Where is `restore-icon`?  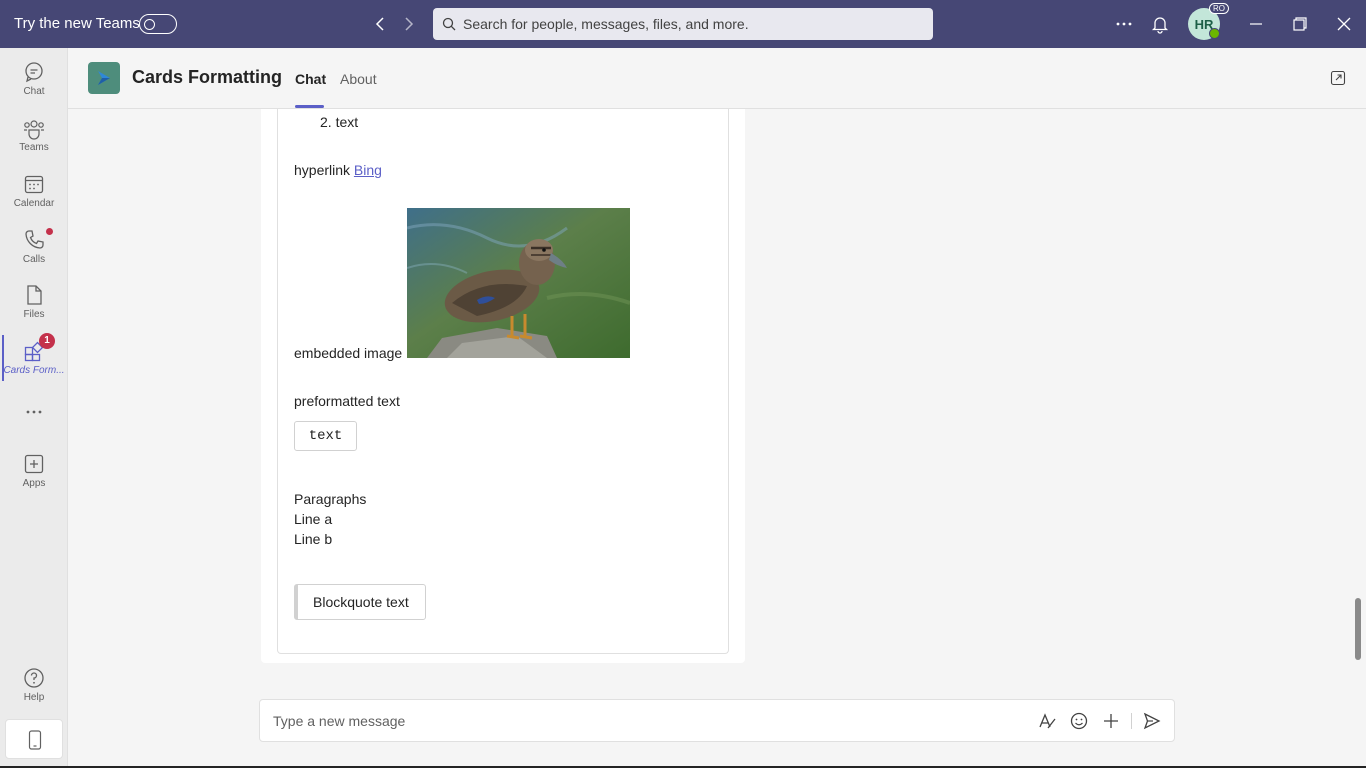
restore-icon is located at coordinates (1300, 24).